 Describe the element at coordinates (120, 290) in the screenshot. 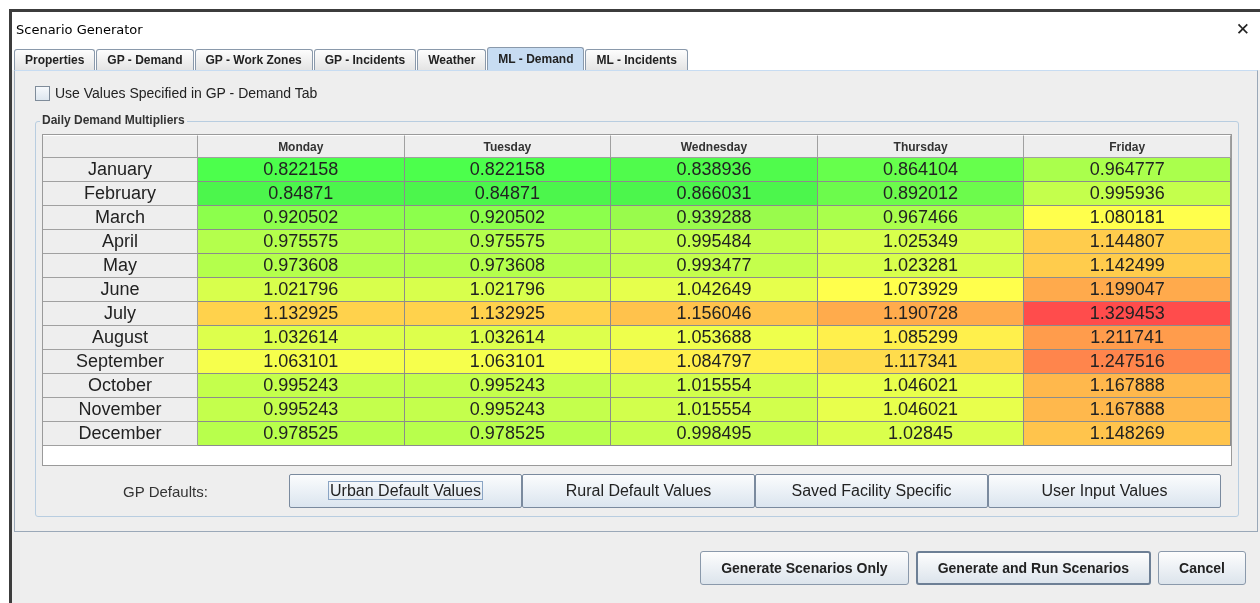

I see `row-header: June` at that location.